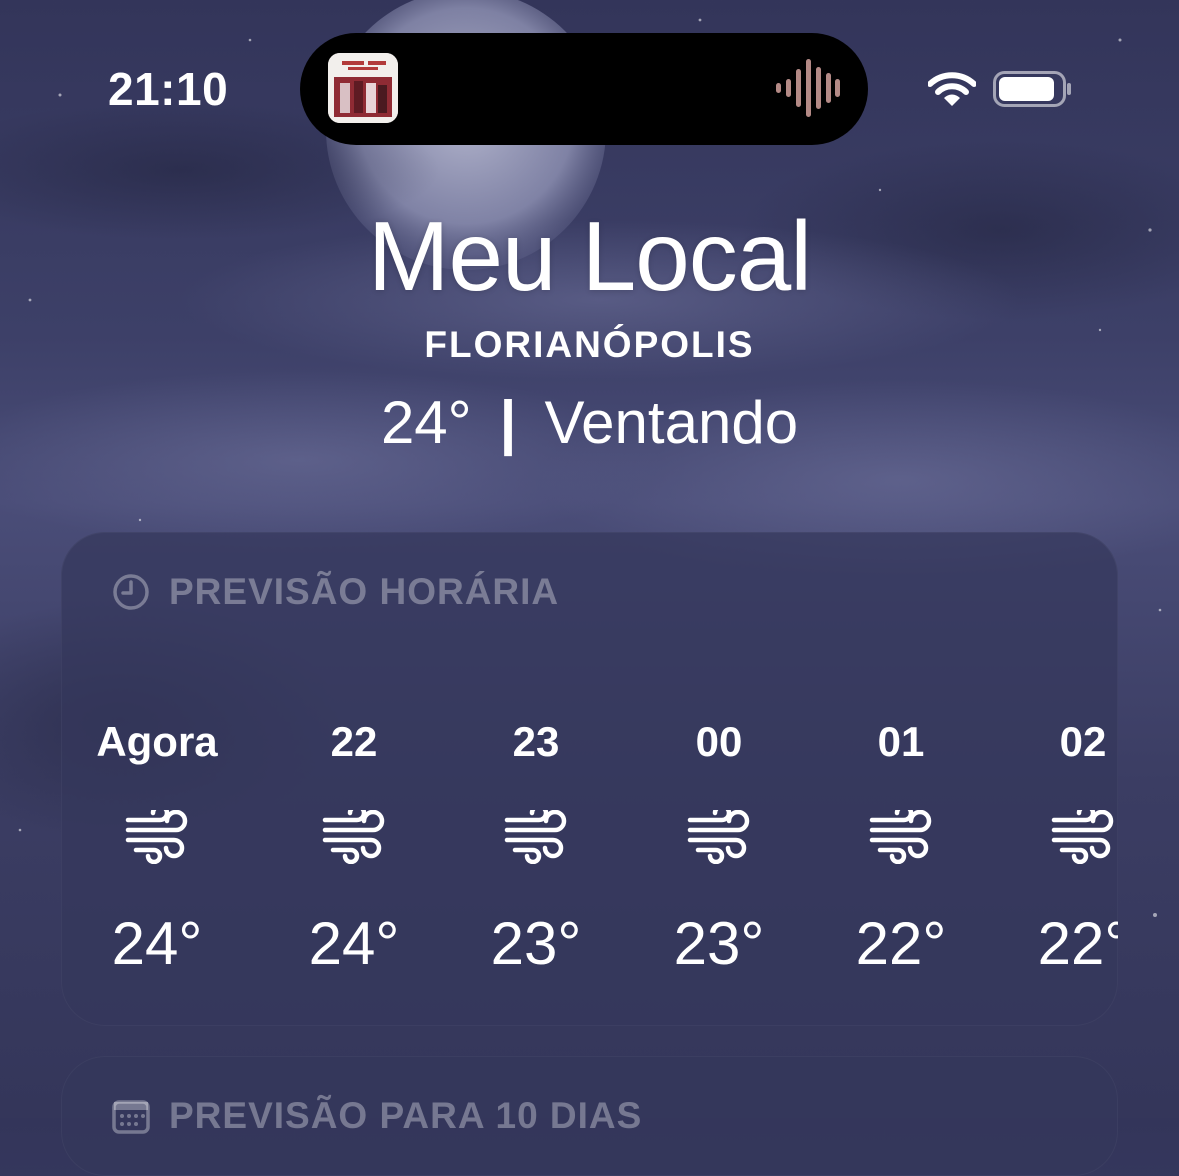  I want to click on daily-forecast-title: PREVISÃO PARA 10 DIAS, so click(406, 1115).